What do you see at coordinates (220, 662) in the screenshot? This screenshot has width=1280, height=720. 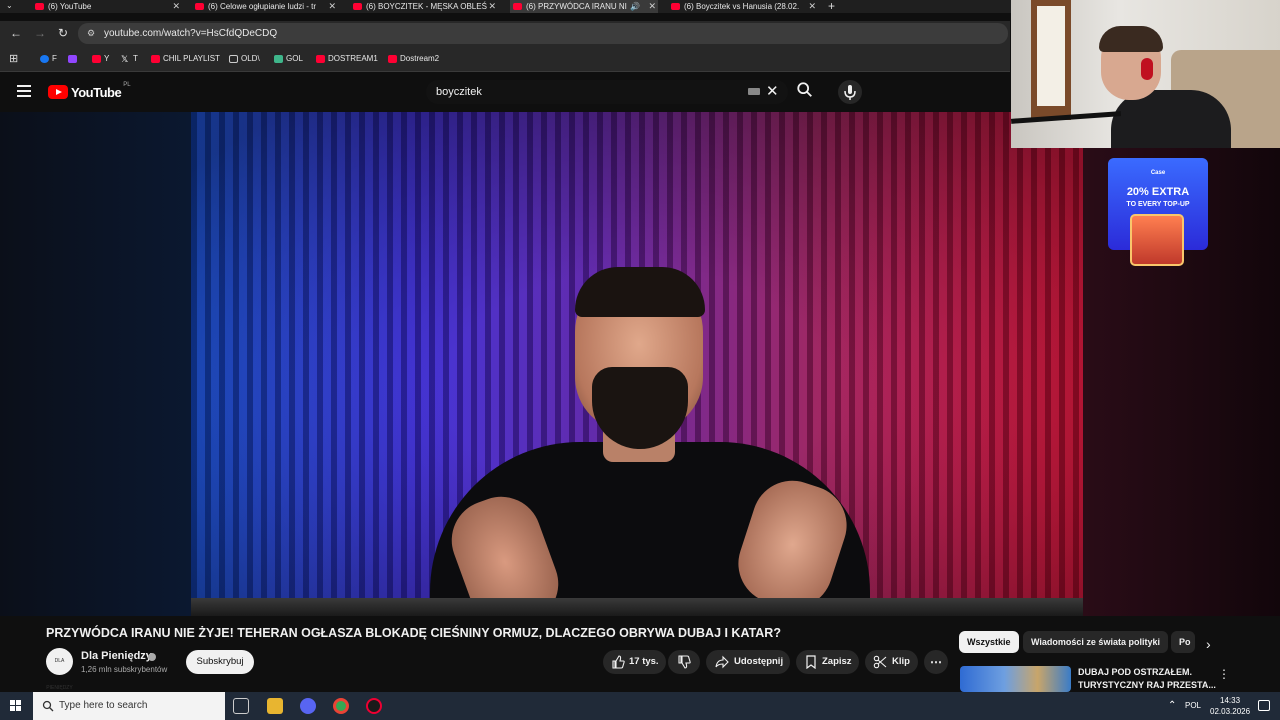 I see `subscribe-button: Subskrybuj` at bounding box center [220, 662].